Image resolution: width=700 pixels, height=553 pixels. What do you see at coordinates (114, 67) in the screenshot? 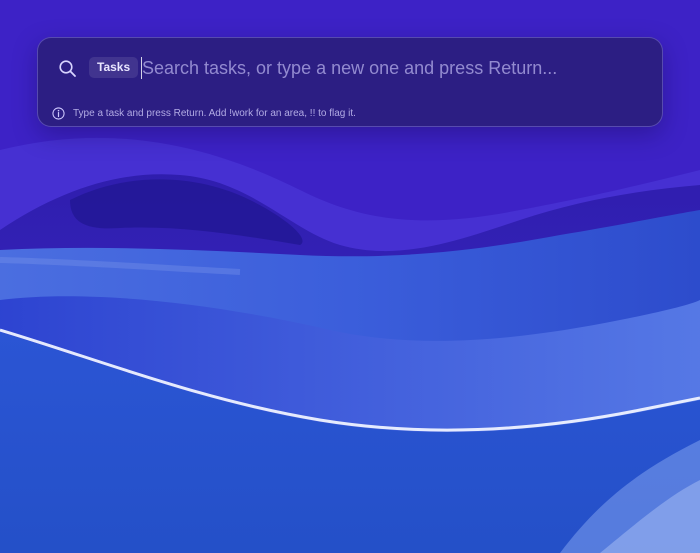
I see `scope-chip-tasks: Tasks` at bounding box center [114, 67].